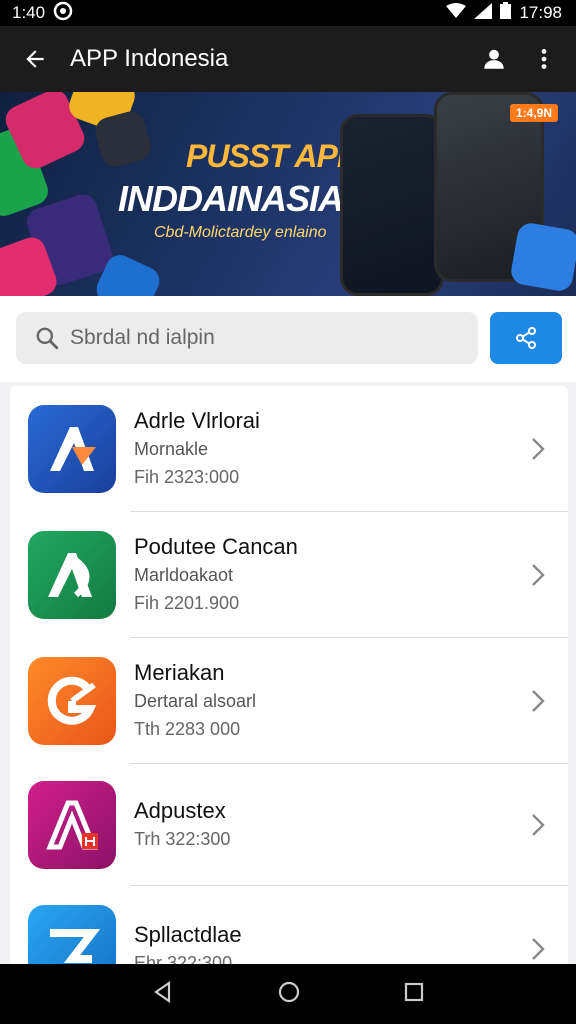 Image resolution: width=576 pixels, height=1024 pixels. I want to click on system-nav-bar, so click(288, 994).